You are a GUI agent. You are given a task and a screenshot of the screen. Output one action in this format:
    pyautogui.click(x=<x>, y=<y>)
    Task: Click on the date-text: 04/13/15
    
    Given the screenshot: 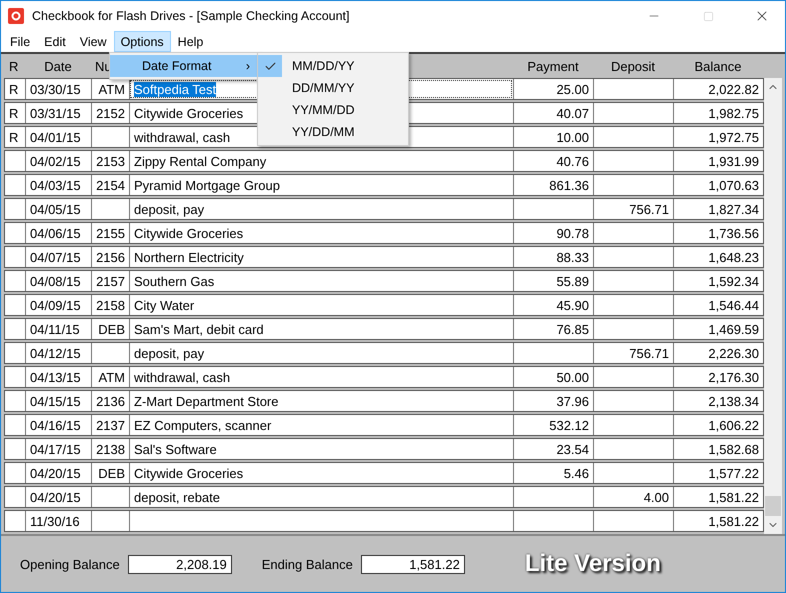 What is the action you would take?
    pyautogui.click(x=55, y=377)
    